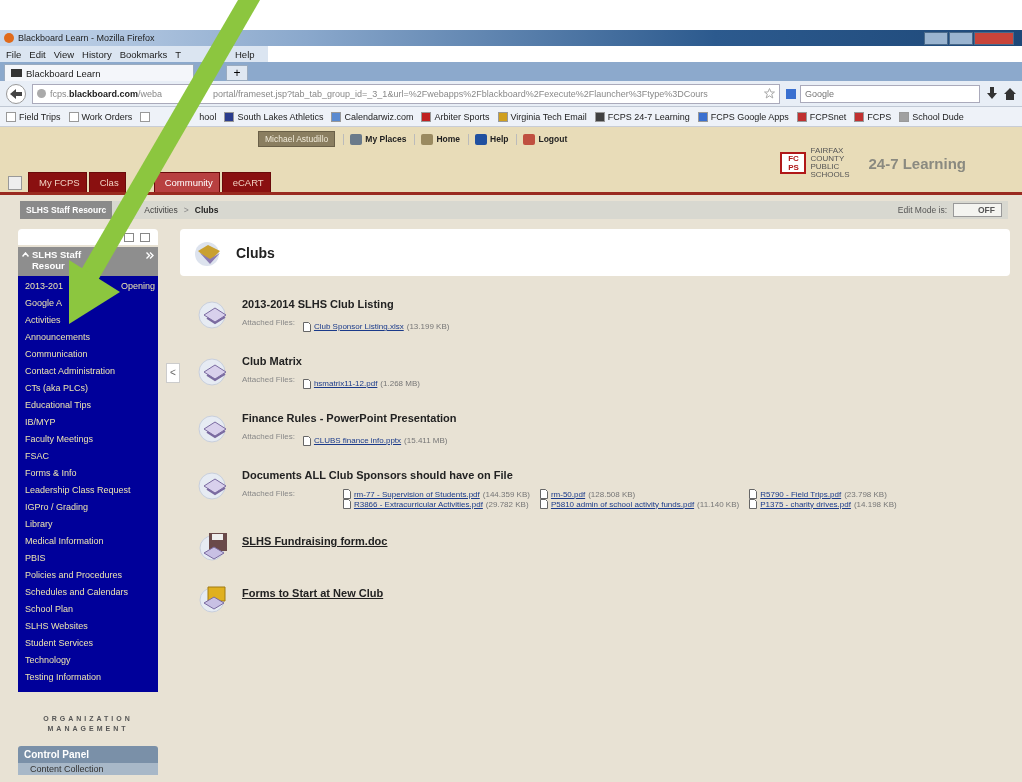 The width and height of the screenshot is (1022, 782). Describe the element at coordinates (14, 54) in the screenshot. I see `menu-item: File` at that location.